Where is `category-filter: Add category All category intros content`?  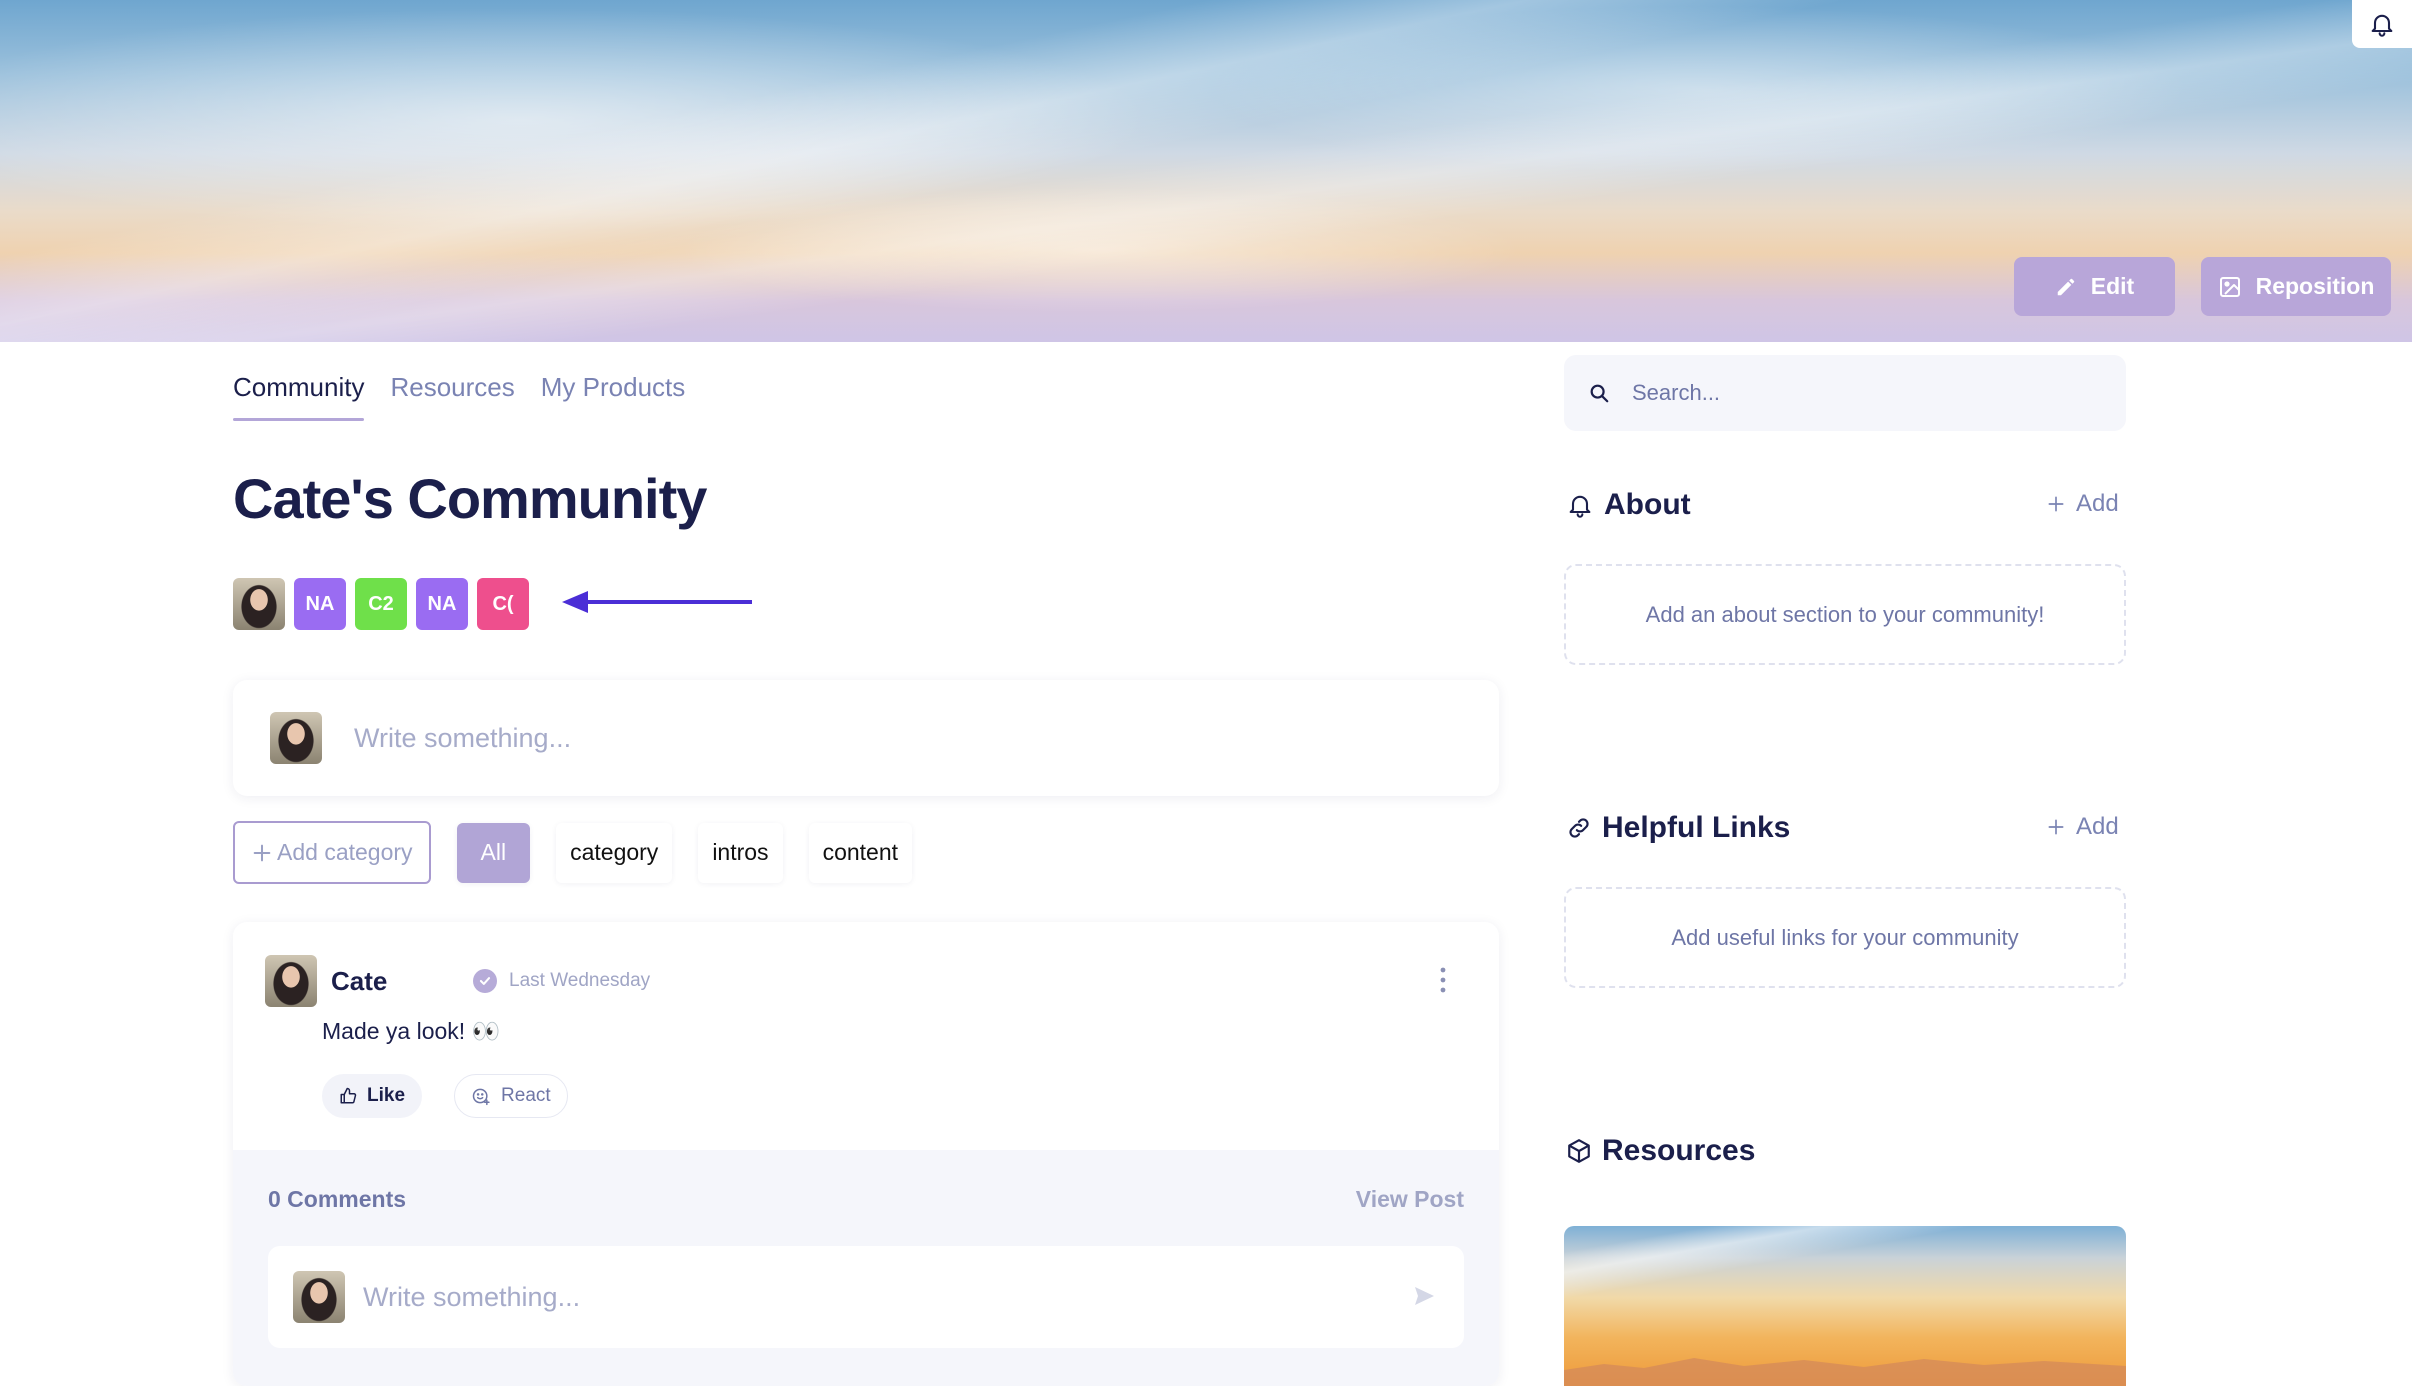 category-filter: Add category All category intros content is located at coordinates (573, 852).